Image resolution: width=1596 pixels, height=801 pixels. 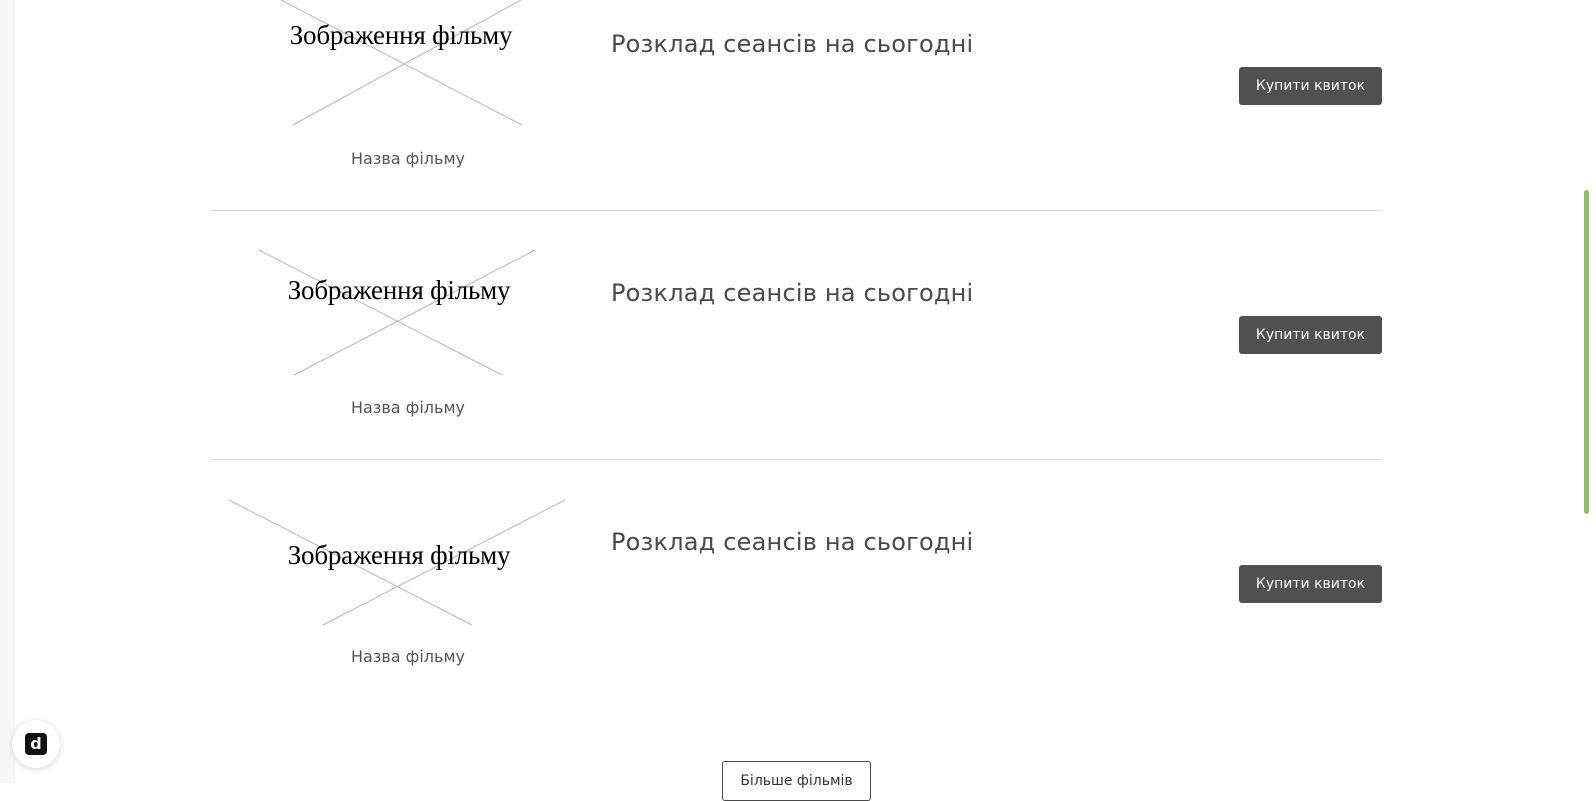 I want to click on d-logo-icon: d, so click(x=36, y=744).